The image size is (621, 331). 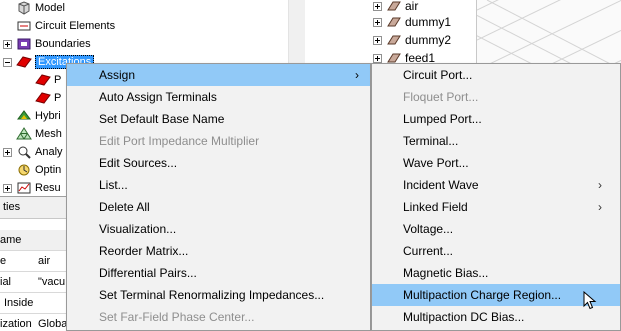 I want to click on property-value: Globa, so click(x=52, y=324).